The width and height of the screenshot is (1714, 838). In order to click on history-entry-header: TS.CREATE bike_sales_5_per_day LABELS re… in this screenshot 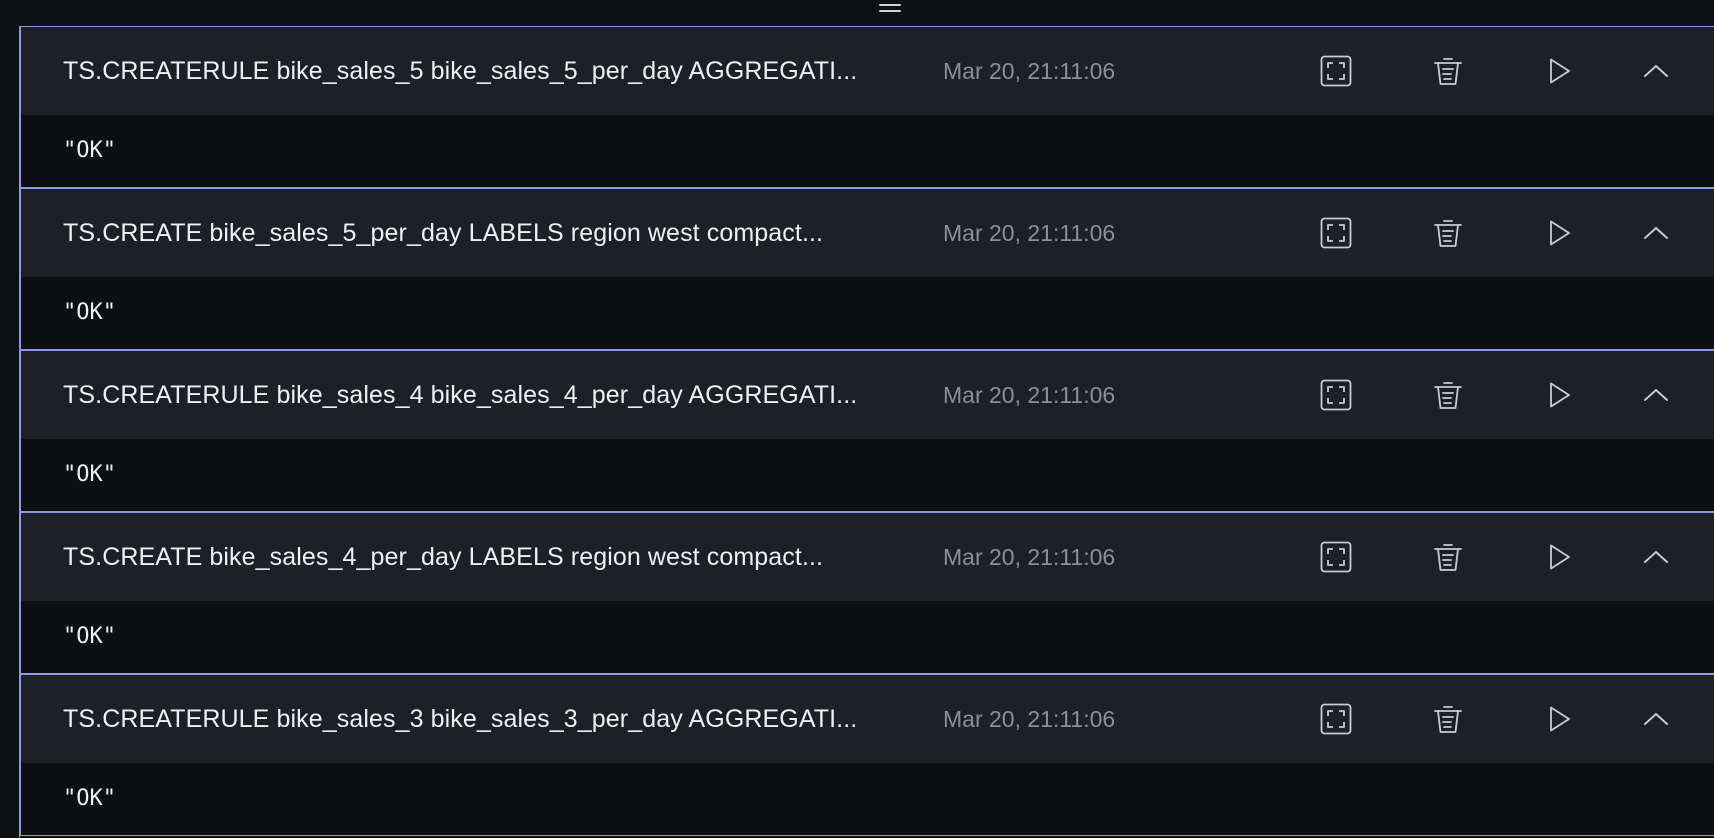, I will do `click(867, 233)`.